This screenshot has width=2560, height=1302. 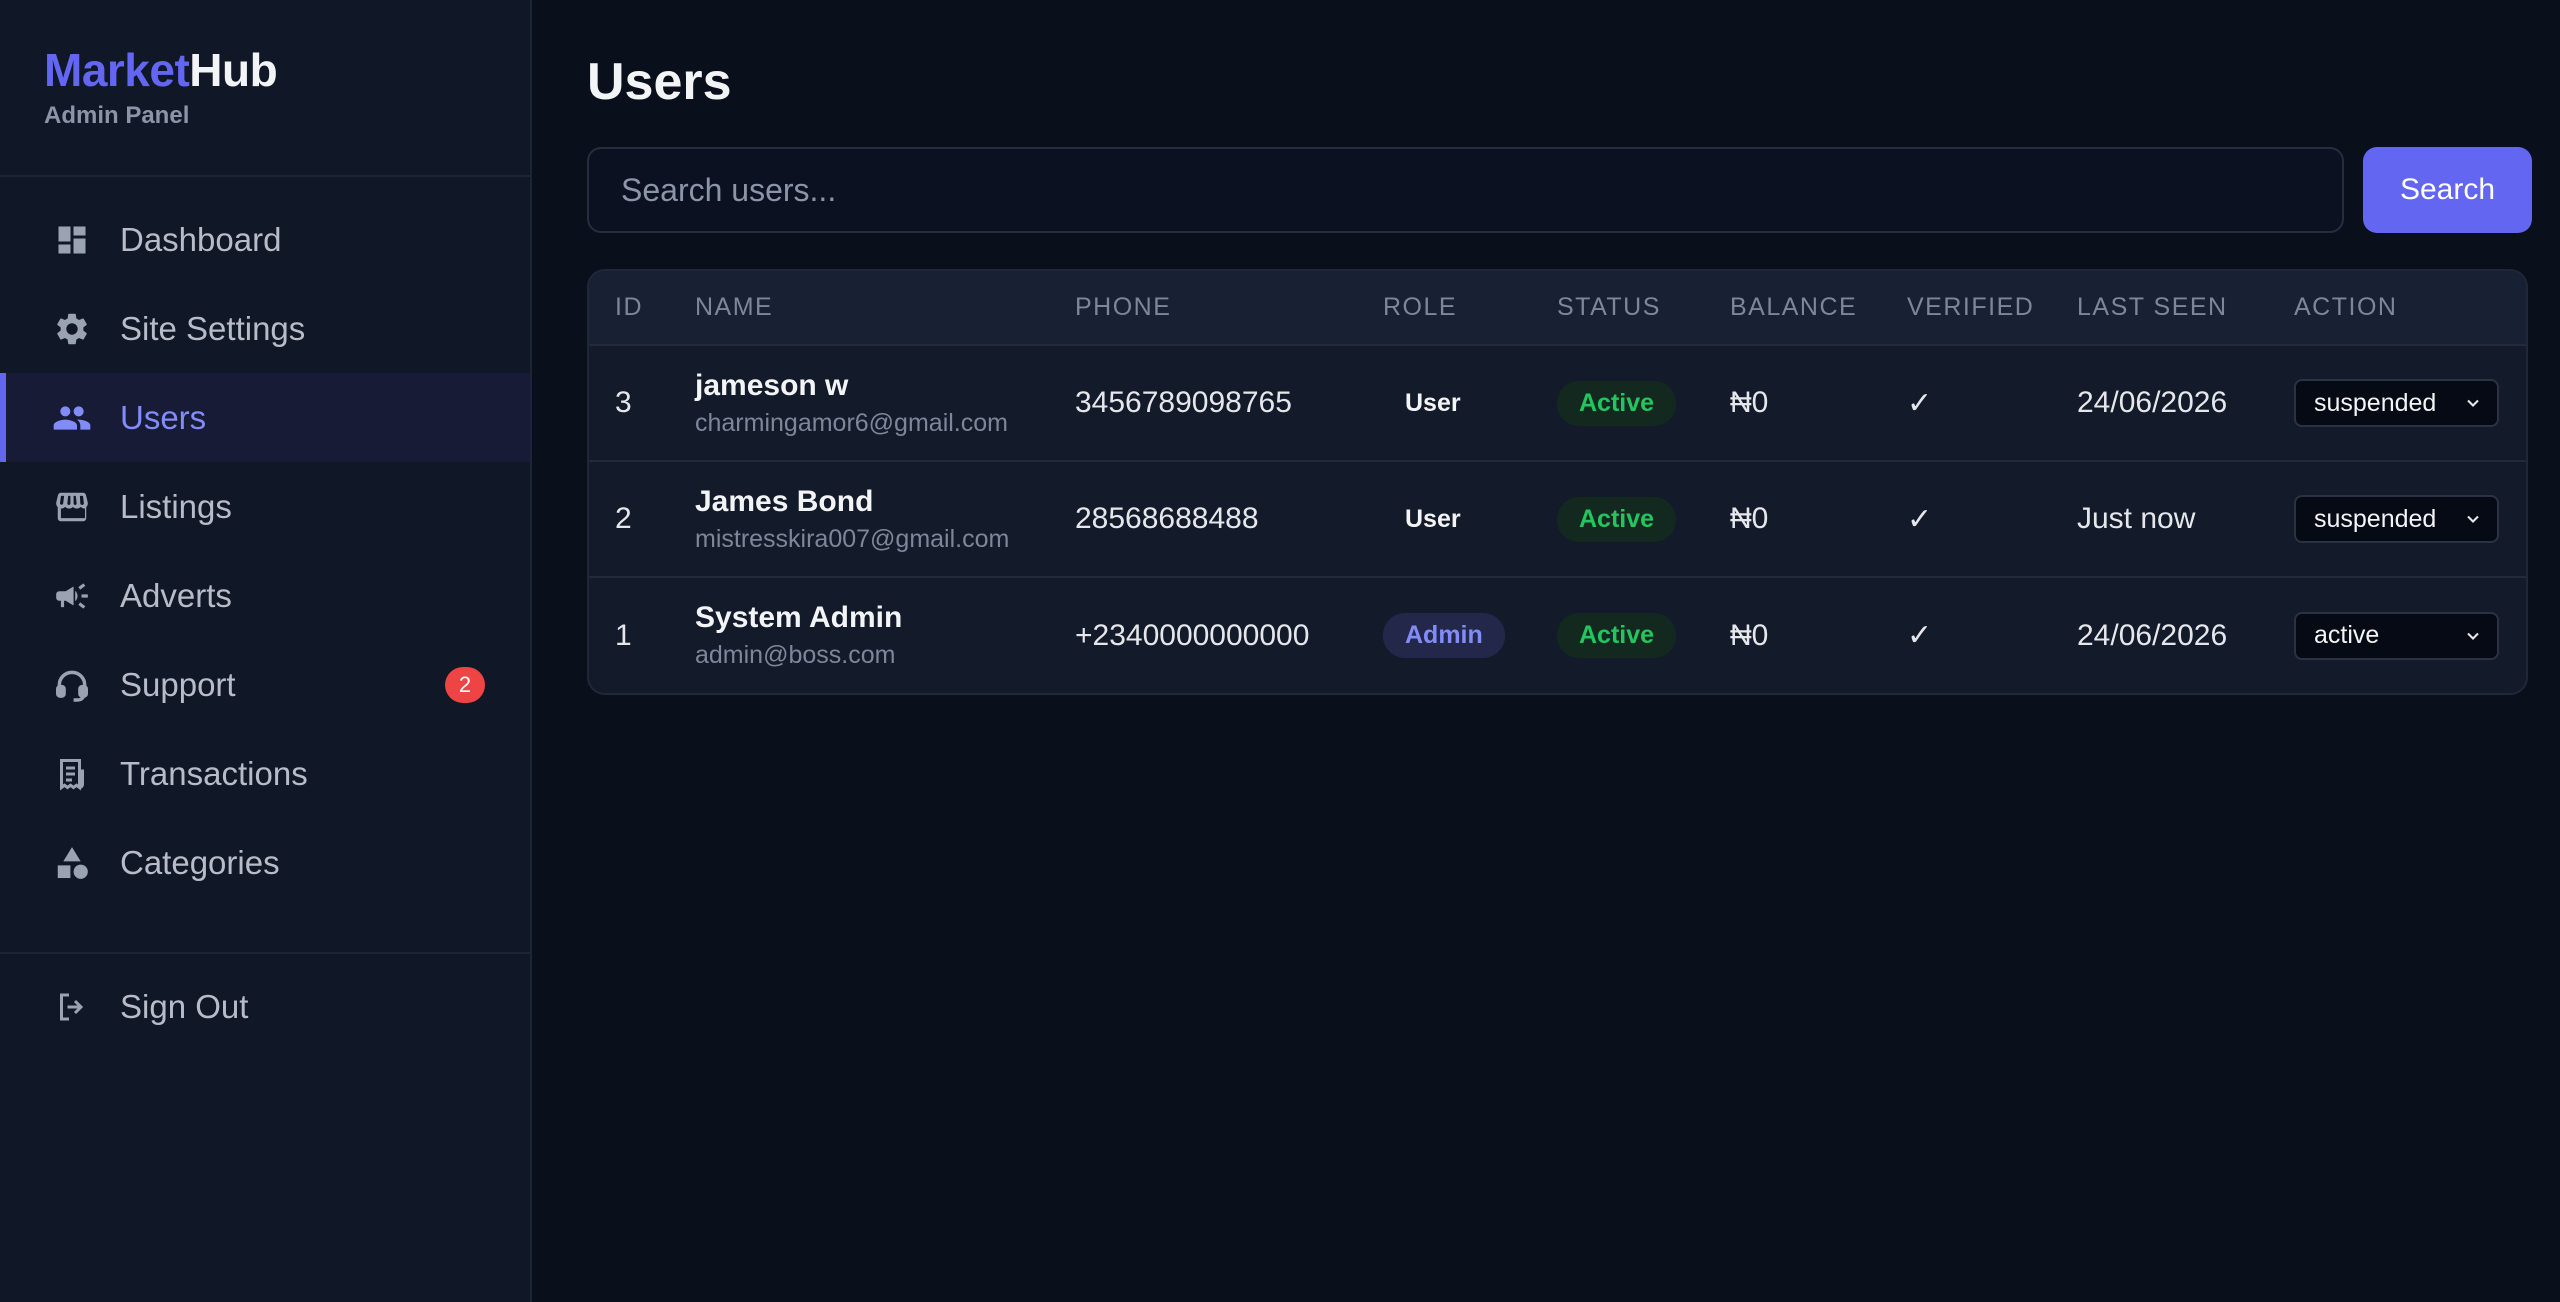 I want to click on headset-icon, so click(x=72, y=685).